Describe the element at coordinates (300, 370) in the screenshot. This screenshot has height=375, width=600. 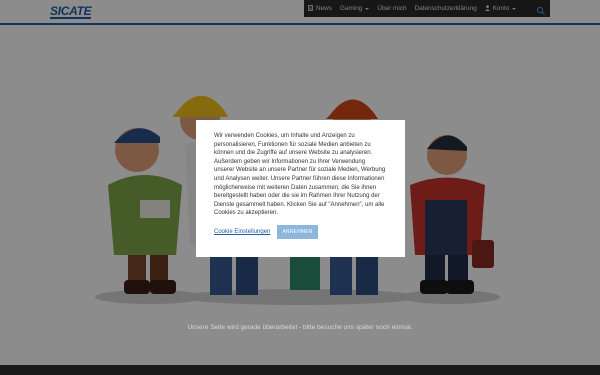
I see `footer-bar` at that location.